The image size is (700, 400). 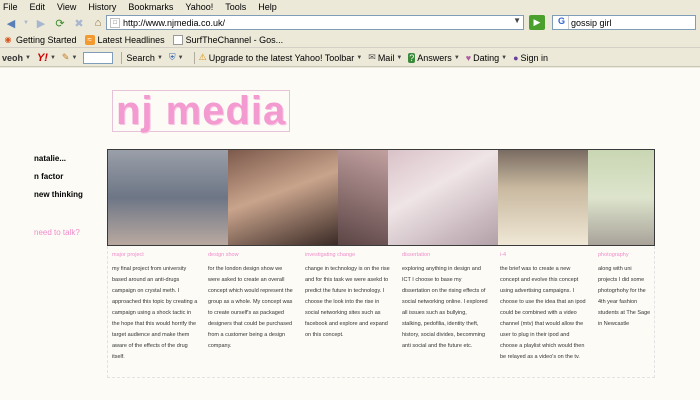 What do you see at coordinates (42, 57) in the screenshot?
I see `yahoo-logo-icon: Y!` at bounding box center [42, 57].